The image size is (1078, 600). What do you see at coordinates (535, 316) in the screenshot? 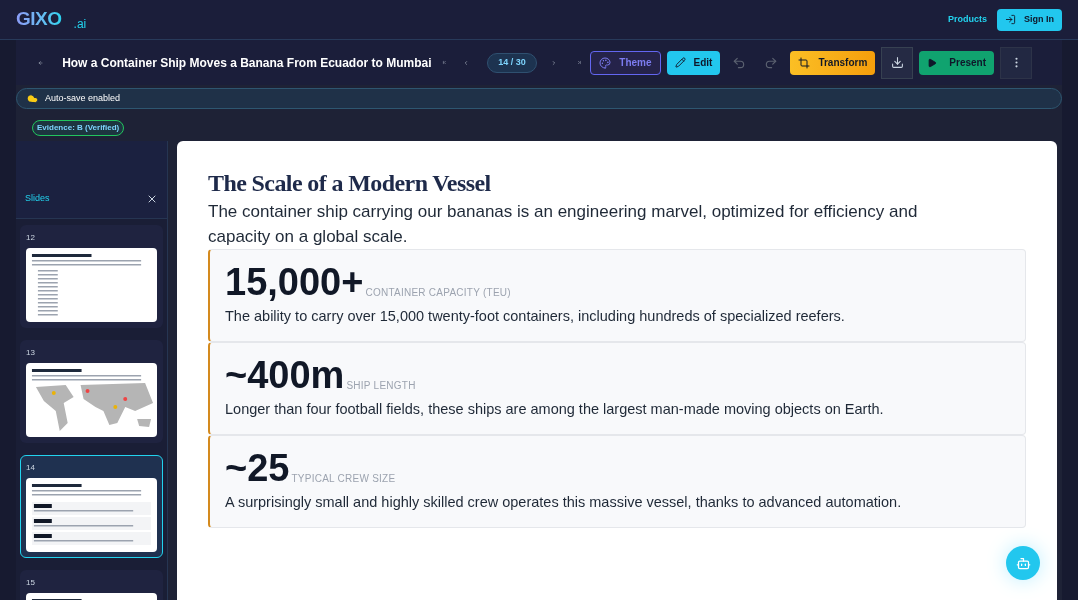
I see `stat-description: The ability to carry over 15,000 twenty-foot containers, including hundreds of specialized reefers.` at bounding box center [535, 316].